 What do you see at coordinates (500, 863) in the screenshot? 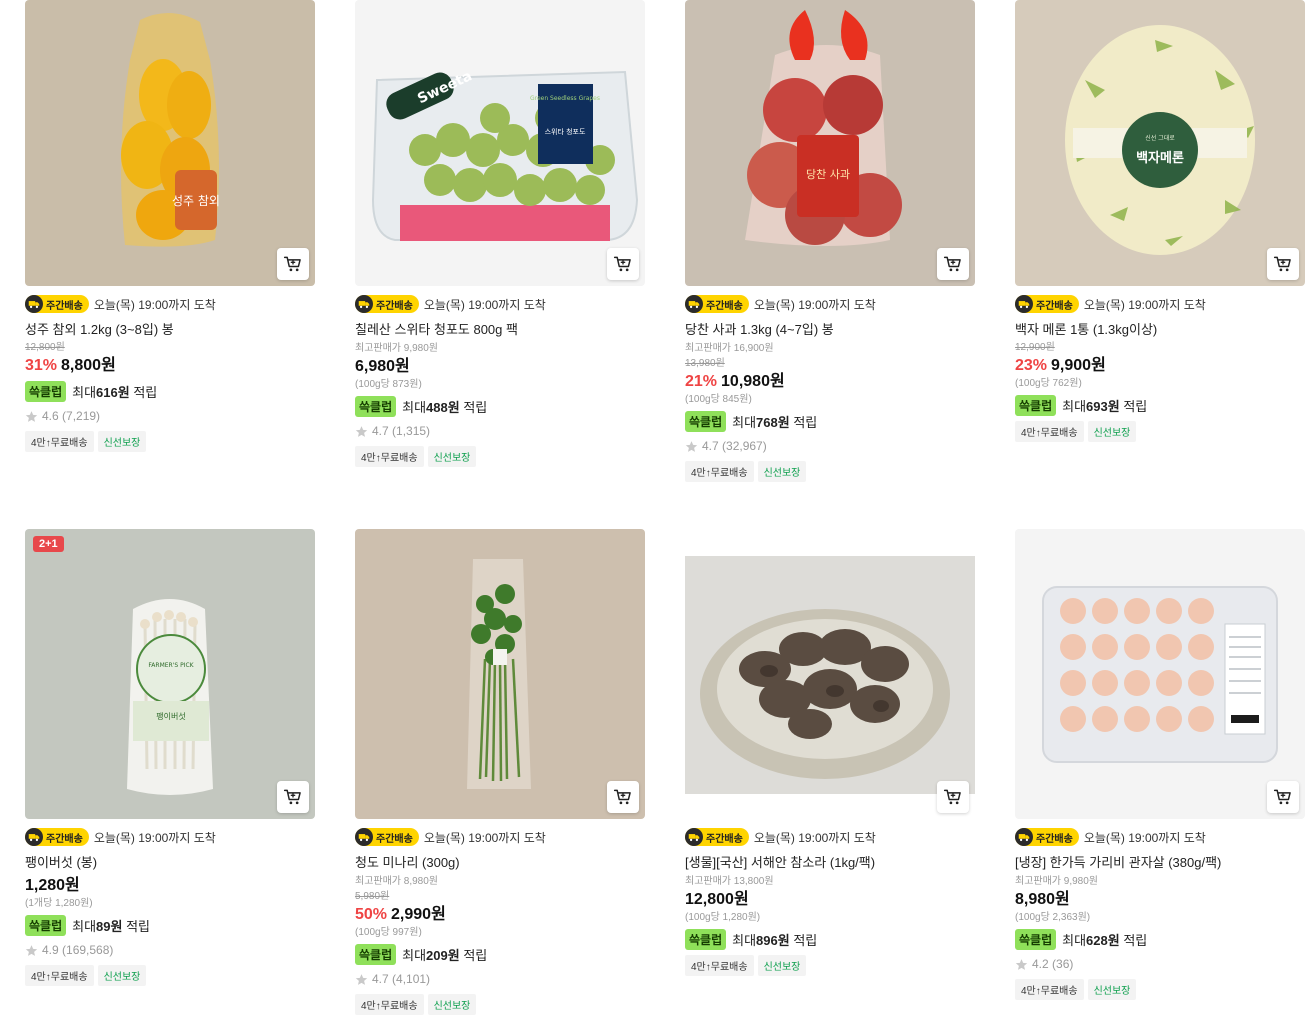
I see `product-name: 청도 미나리 (300g)` at bounding box center [500, 863].